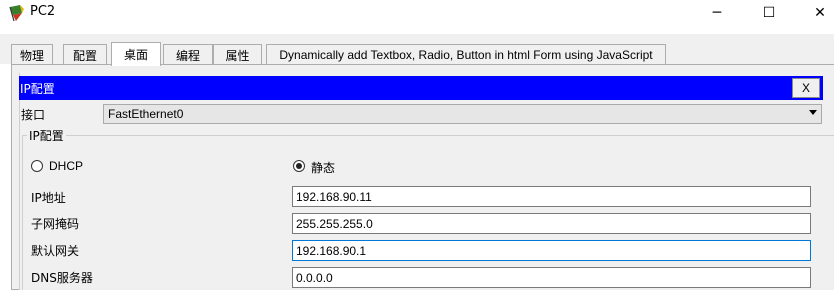  What do you see at coordinates (48, 198) in the screenshot?
I see `ip-address-label: IP地址` at bounding box center [48, 198].